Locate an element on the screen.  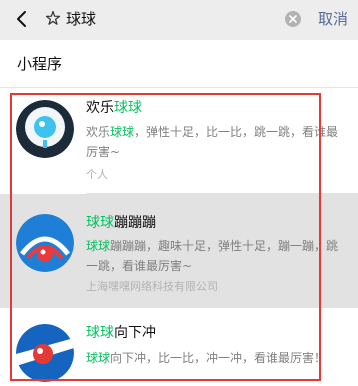
result-developer: 个人 is located at coordinates (97, 174).